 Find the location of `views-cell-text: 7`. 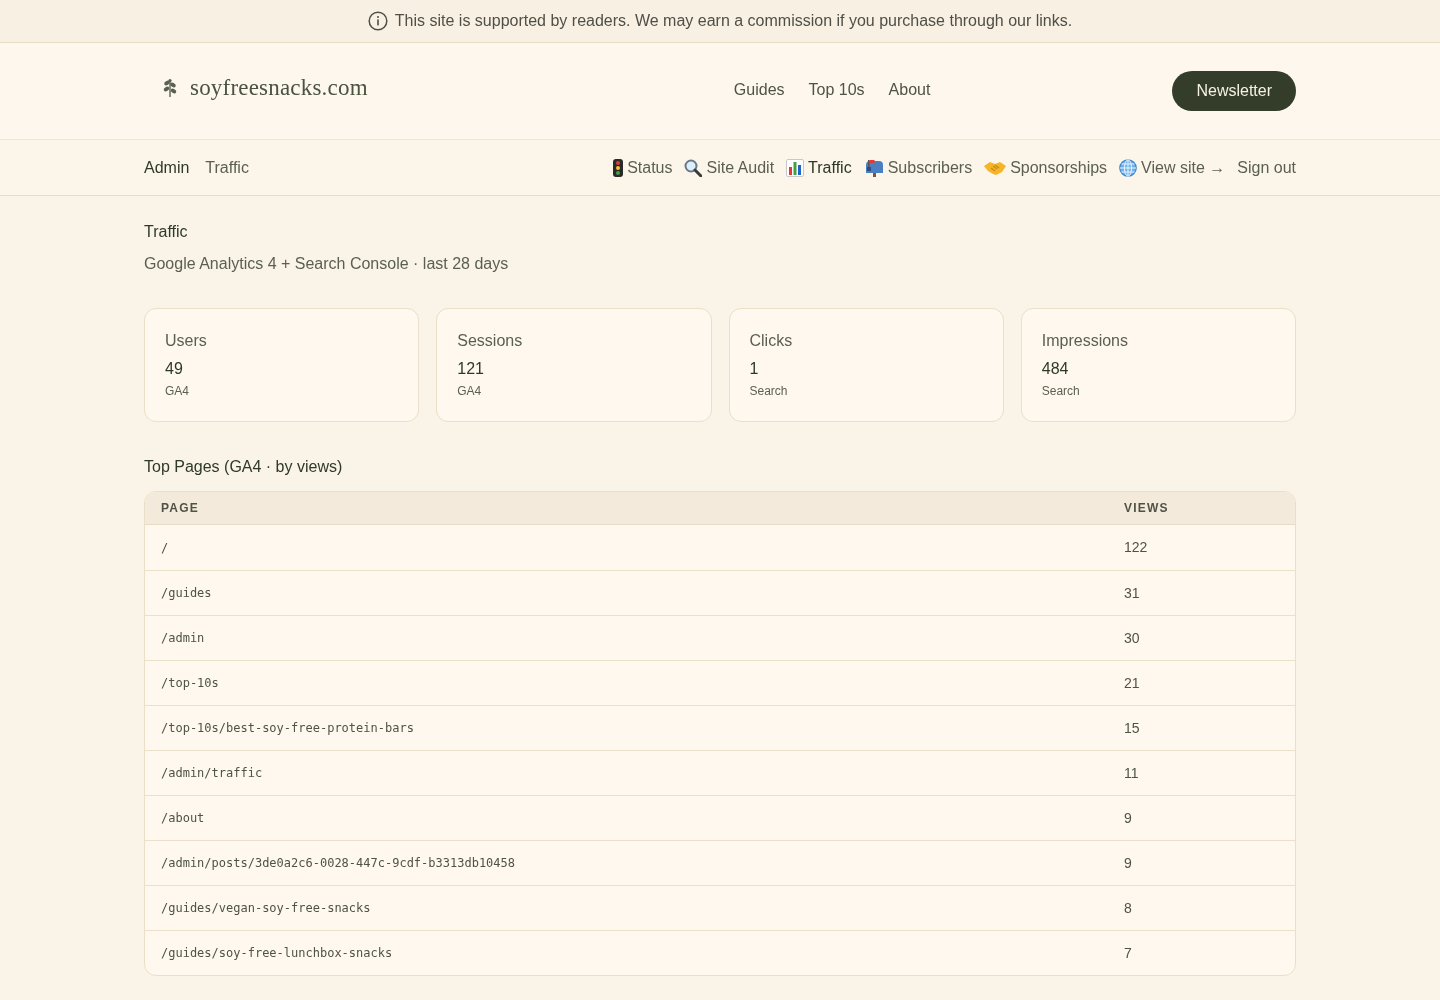

views-cell-text: 7 is located at coordinates (1128, 953).